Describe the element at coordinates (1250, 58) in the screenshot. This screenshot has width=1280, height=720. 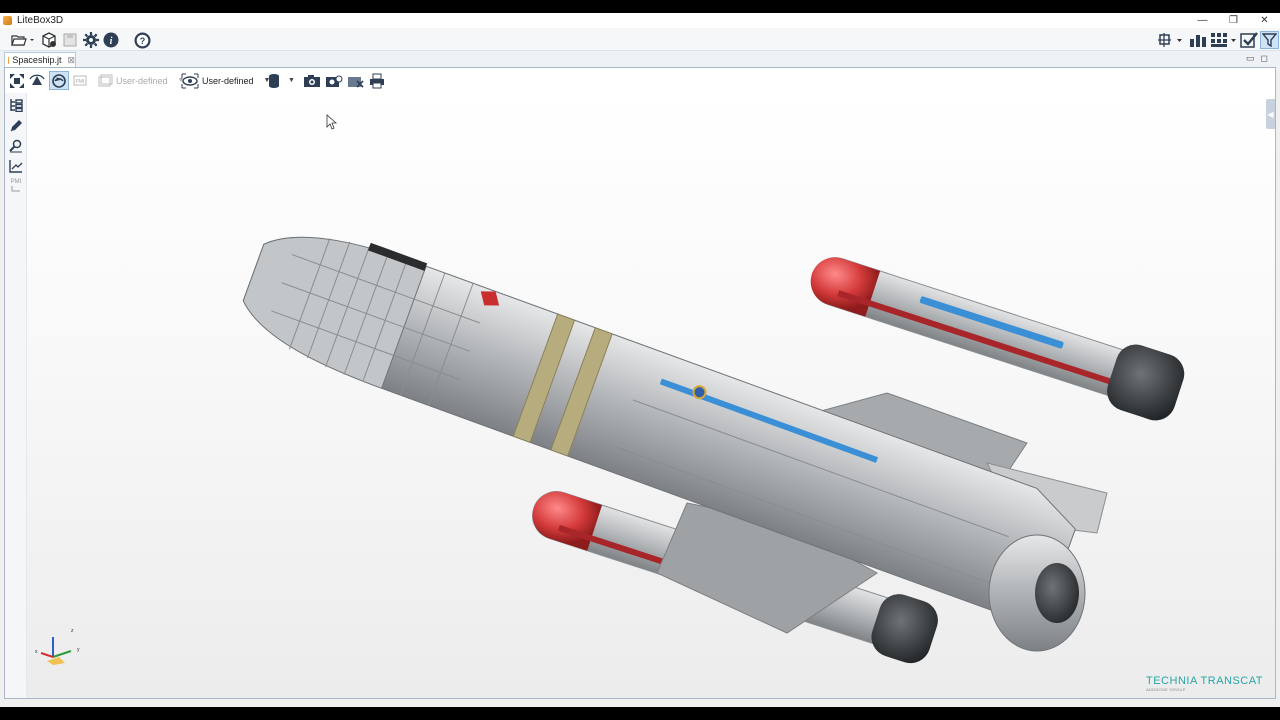
I see `minimize-view-icon: ▭` at that location.